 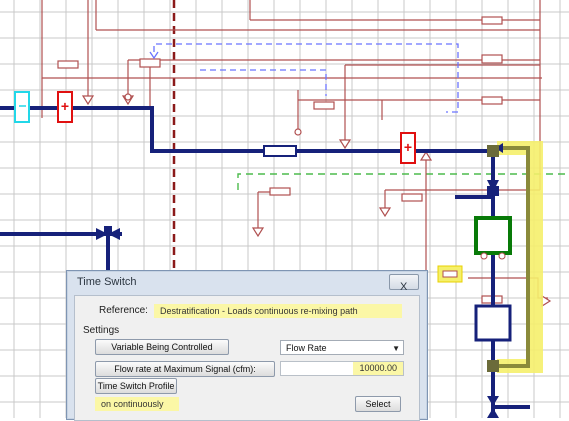 What do you see at coordinates (136, 386) in the screenshot?
I see `time-switch-profile-button: Time Switch Profile` at bounding box center [136, 386].